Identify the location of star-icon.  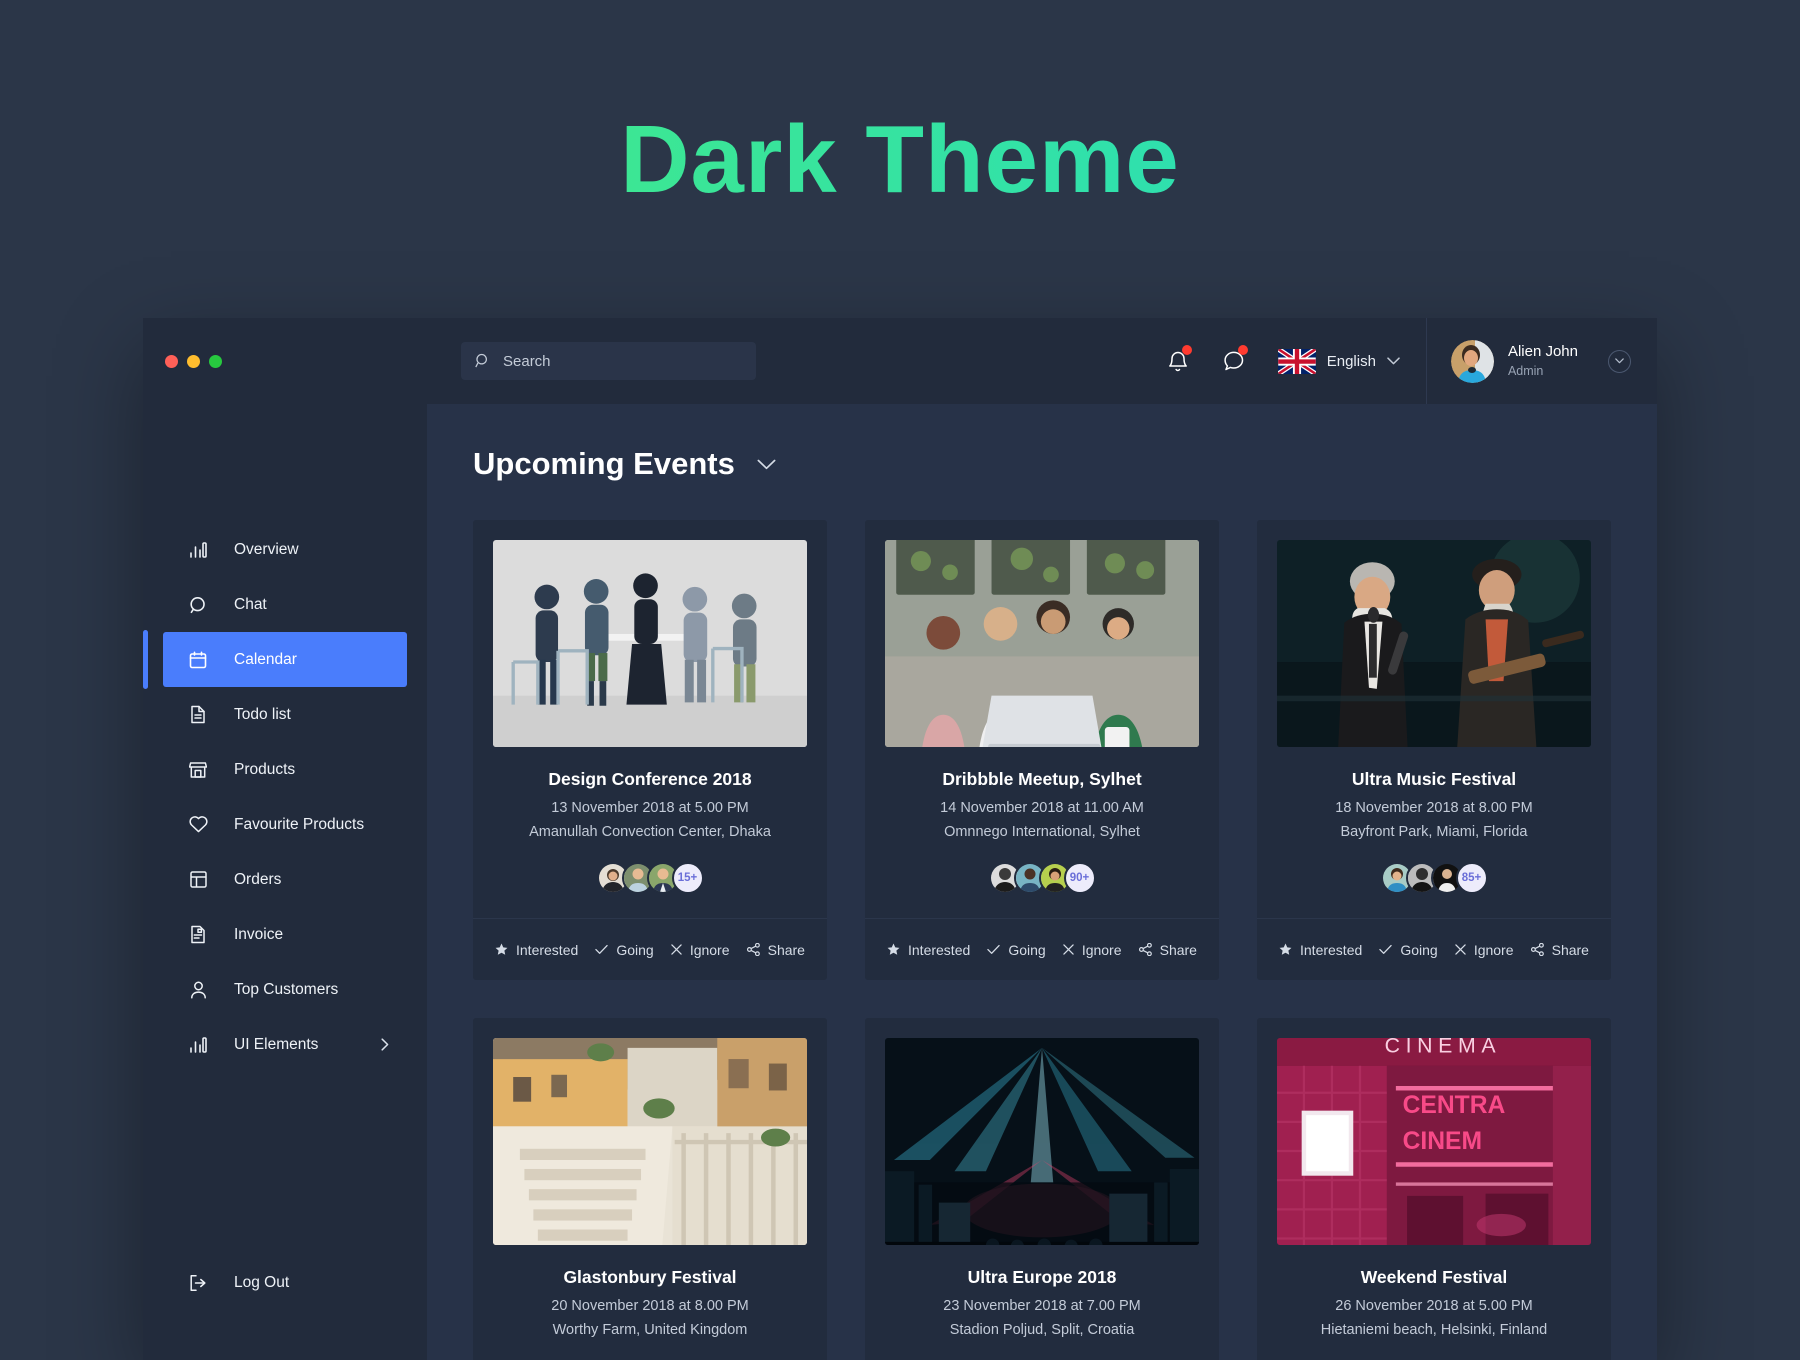
(501, 949).